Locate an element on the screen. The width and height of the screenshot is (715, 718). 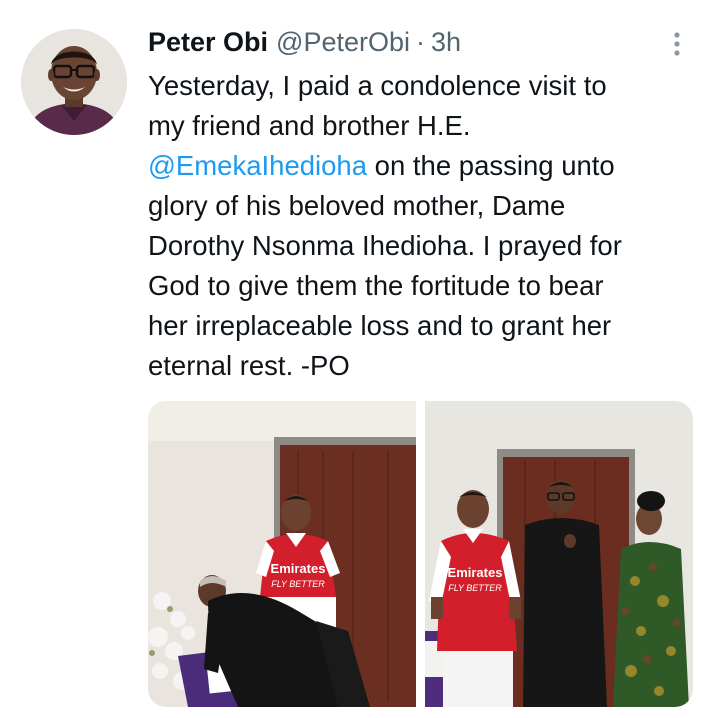
avatar is located at coordinates (74, 82).